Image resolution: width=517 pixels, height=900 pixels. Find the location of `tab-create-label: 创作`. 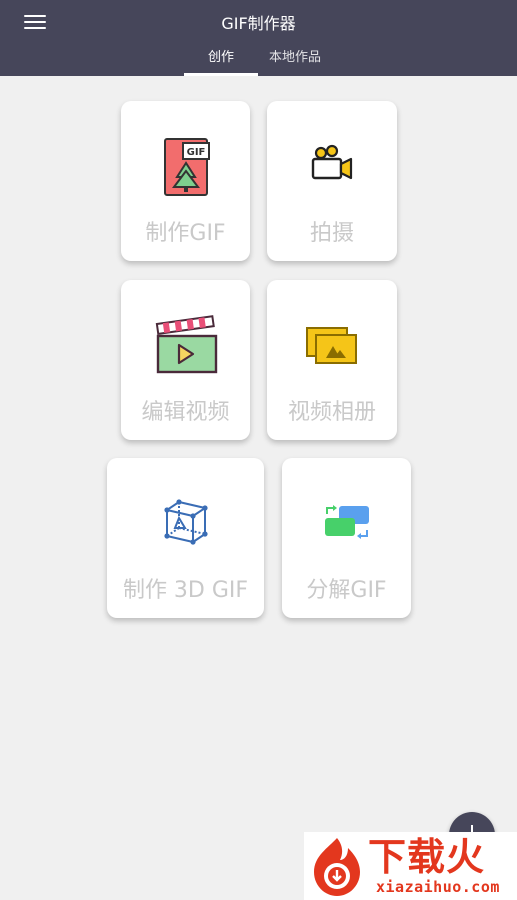

tab-create-label: 创作 is located at coordinates (220, 57).